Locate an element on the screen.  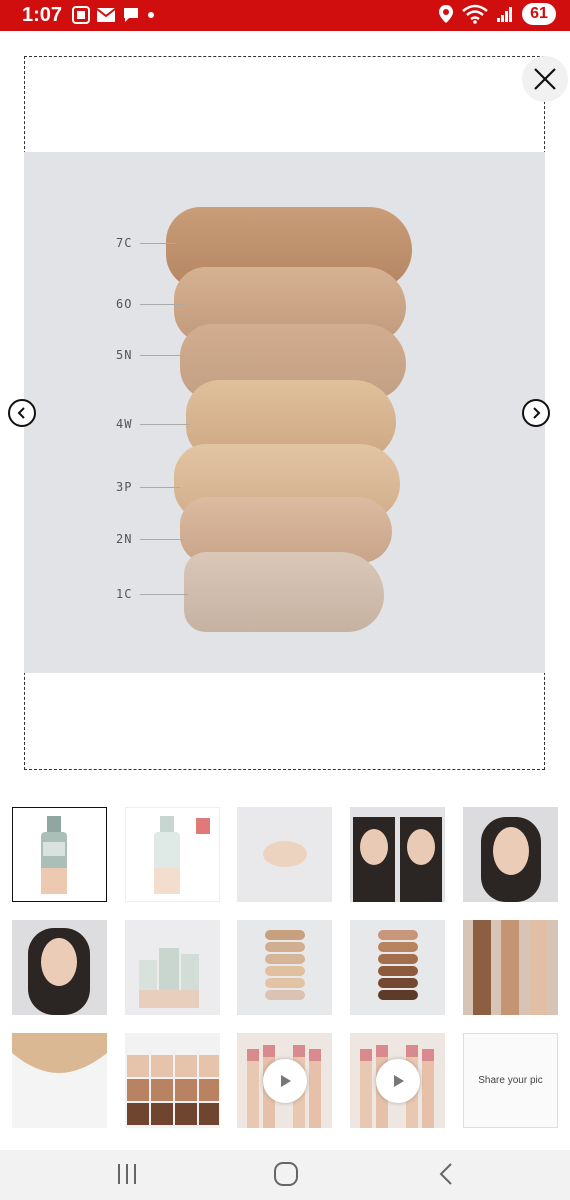
close-icon is located at coordinates (545, 79).